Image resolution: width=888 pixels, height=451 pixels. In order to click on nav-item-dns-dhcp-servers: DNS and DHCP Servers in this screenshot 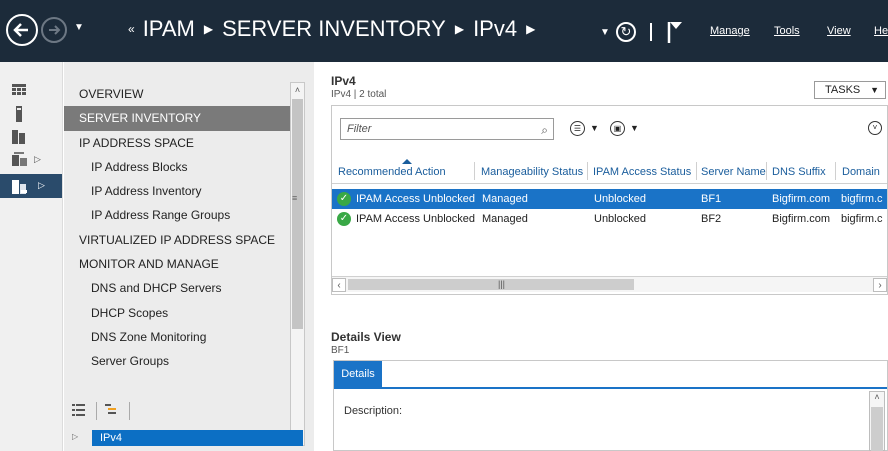, I will do `click(177, 288)`.